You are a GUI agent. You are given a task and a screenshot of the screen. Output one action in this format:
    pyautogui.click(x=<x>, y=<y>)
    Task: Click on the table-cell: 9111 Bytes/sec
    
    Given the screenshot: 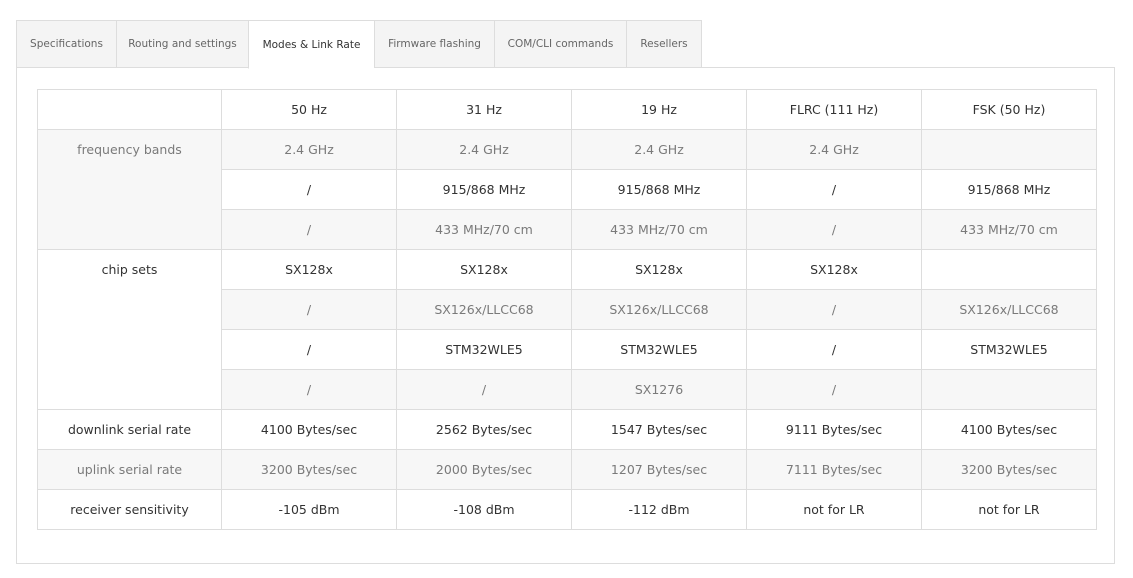 What is the action you would take?
    pyautogui.click(x=834, y=429)
    